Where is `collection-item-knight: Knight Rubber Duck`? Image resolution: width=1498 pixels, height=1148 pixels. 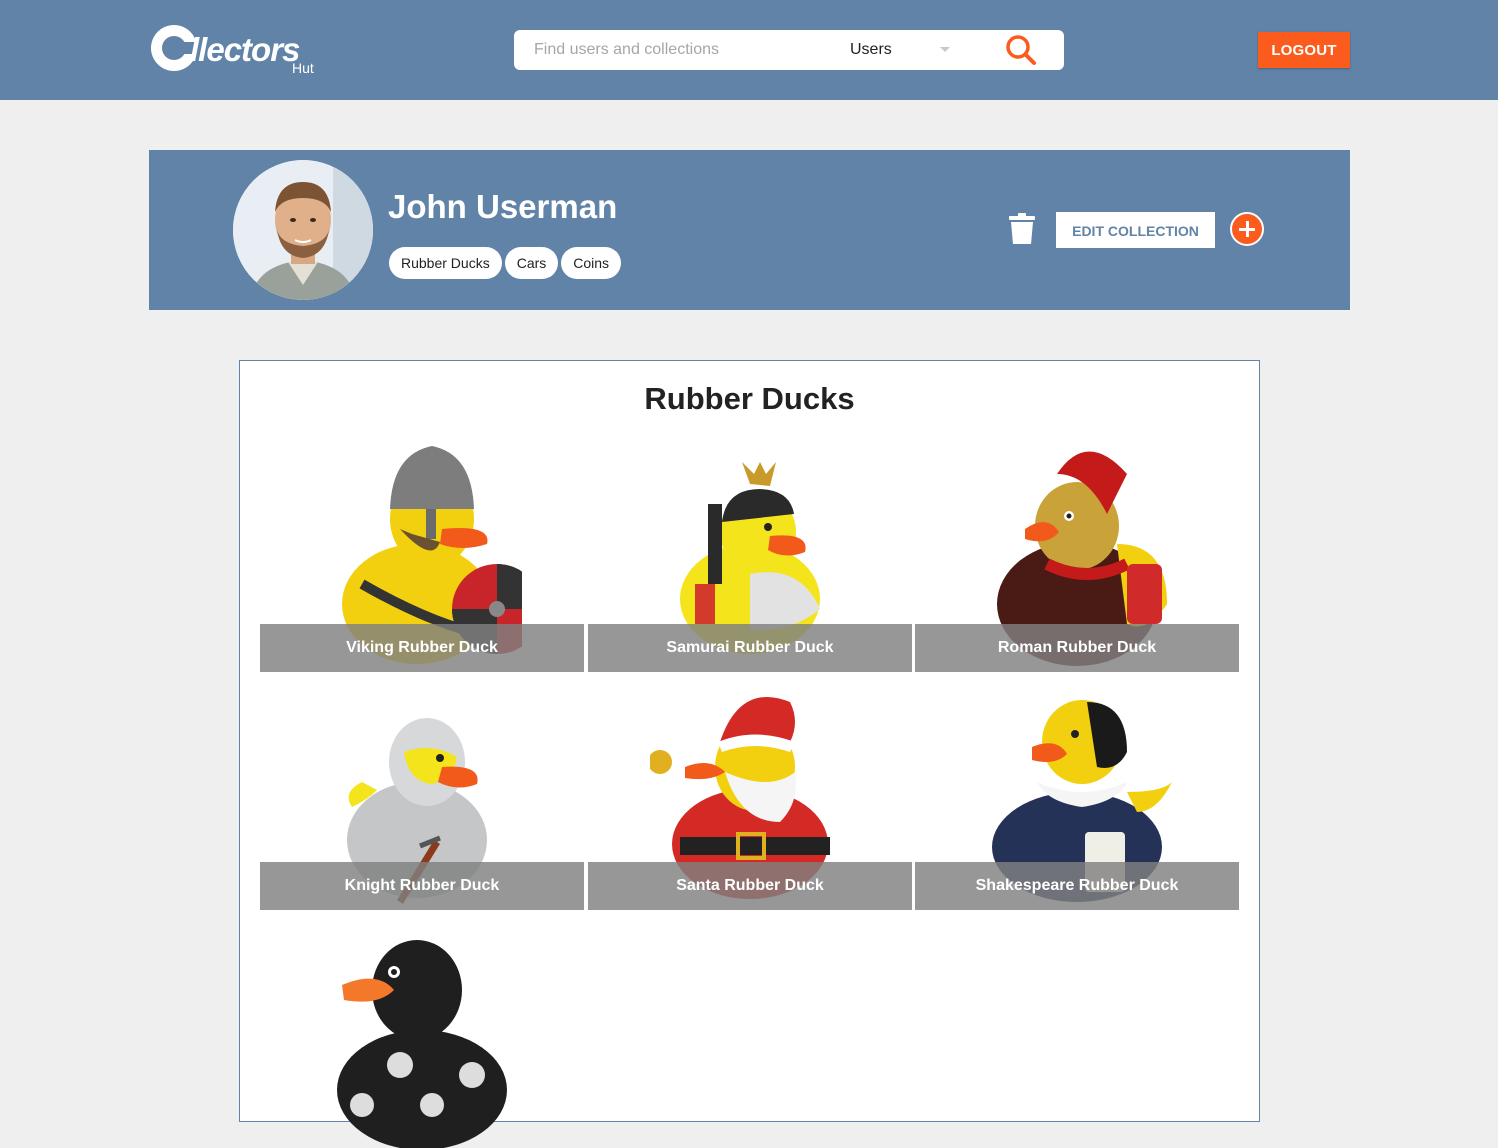
collection-item-knight: Knight Rubber Duck is located at coordinates (422, 791).